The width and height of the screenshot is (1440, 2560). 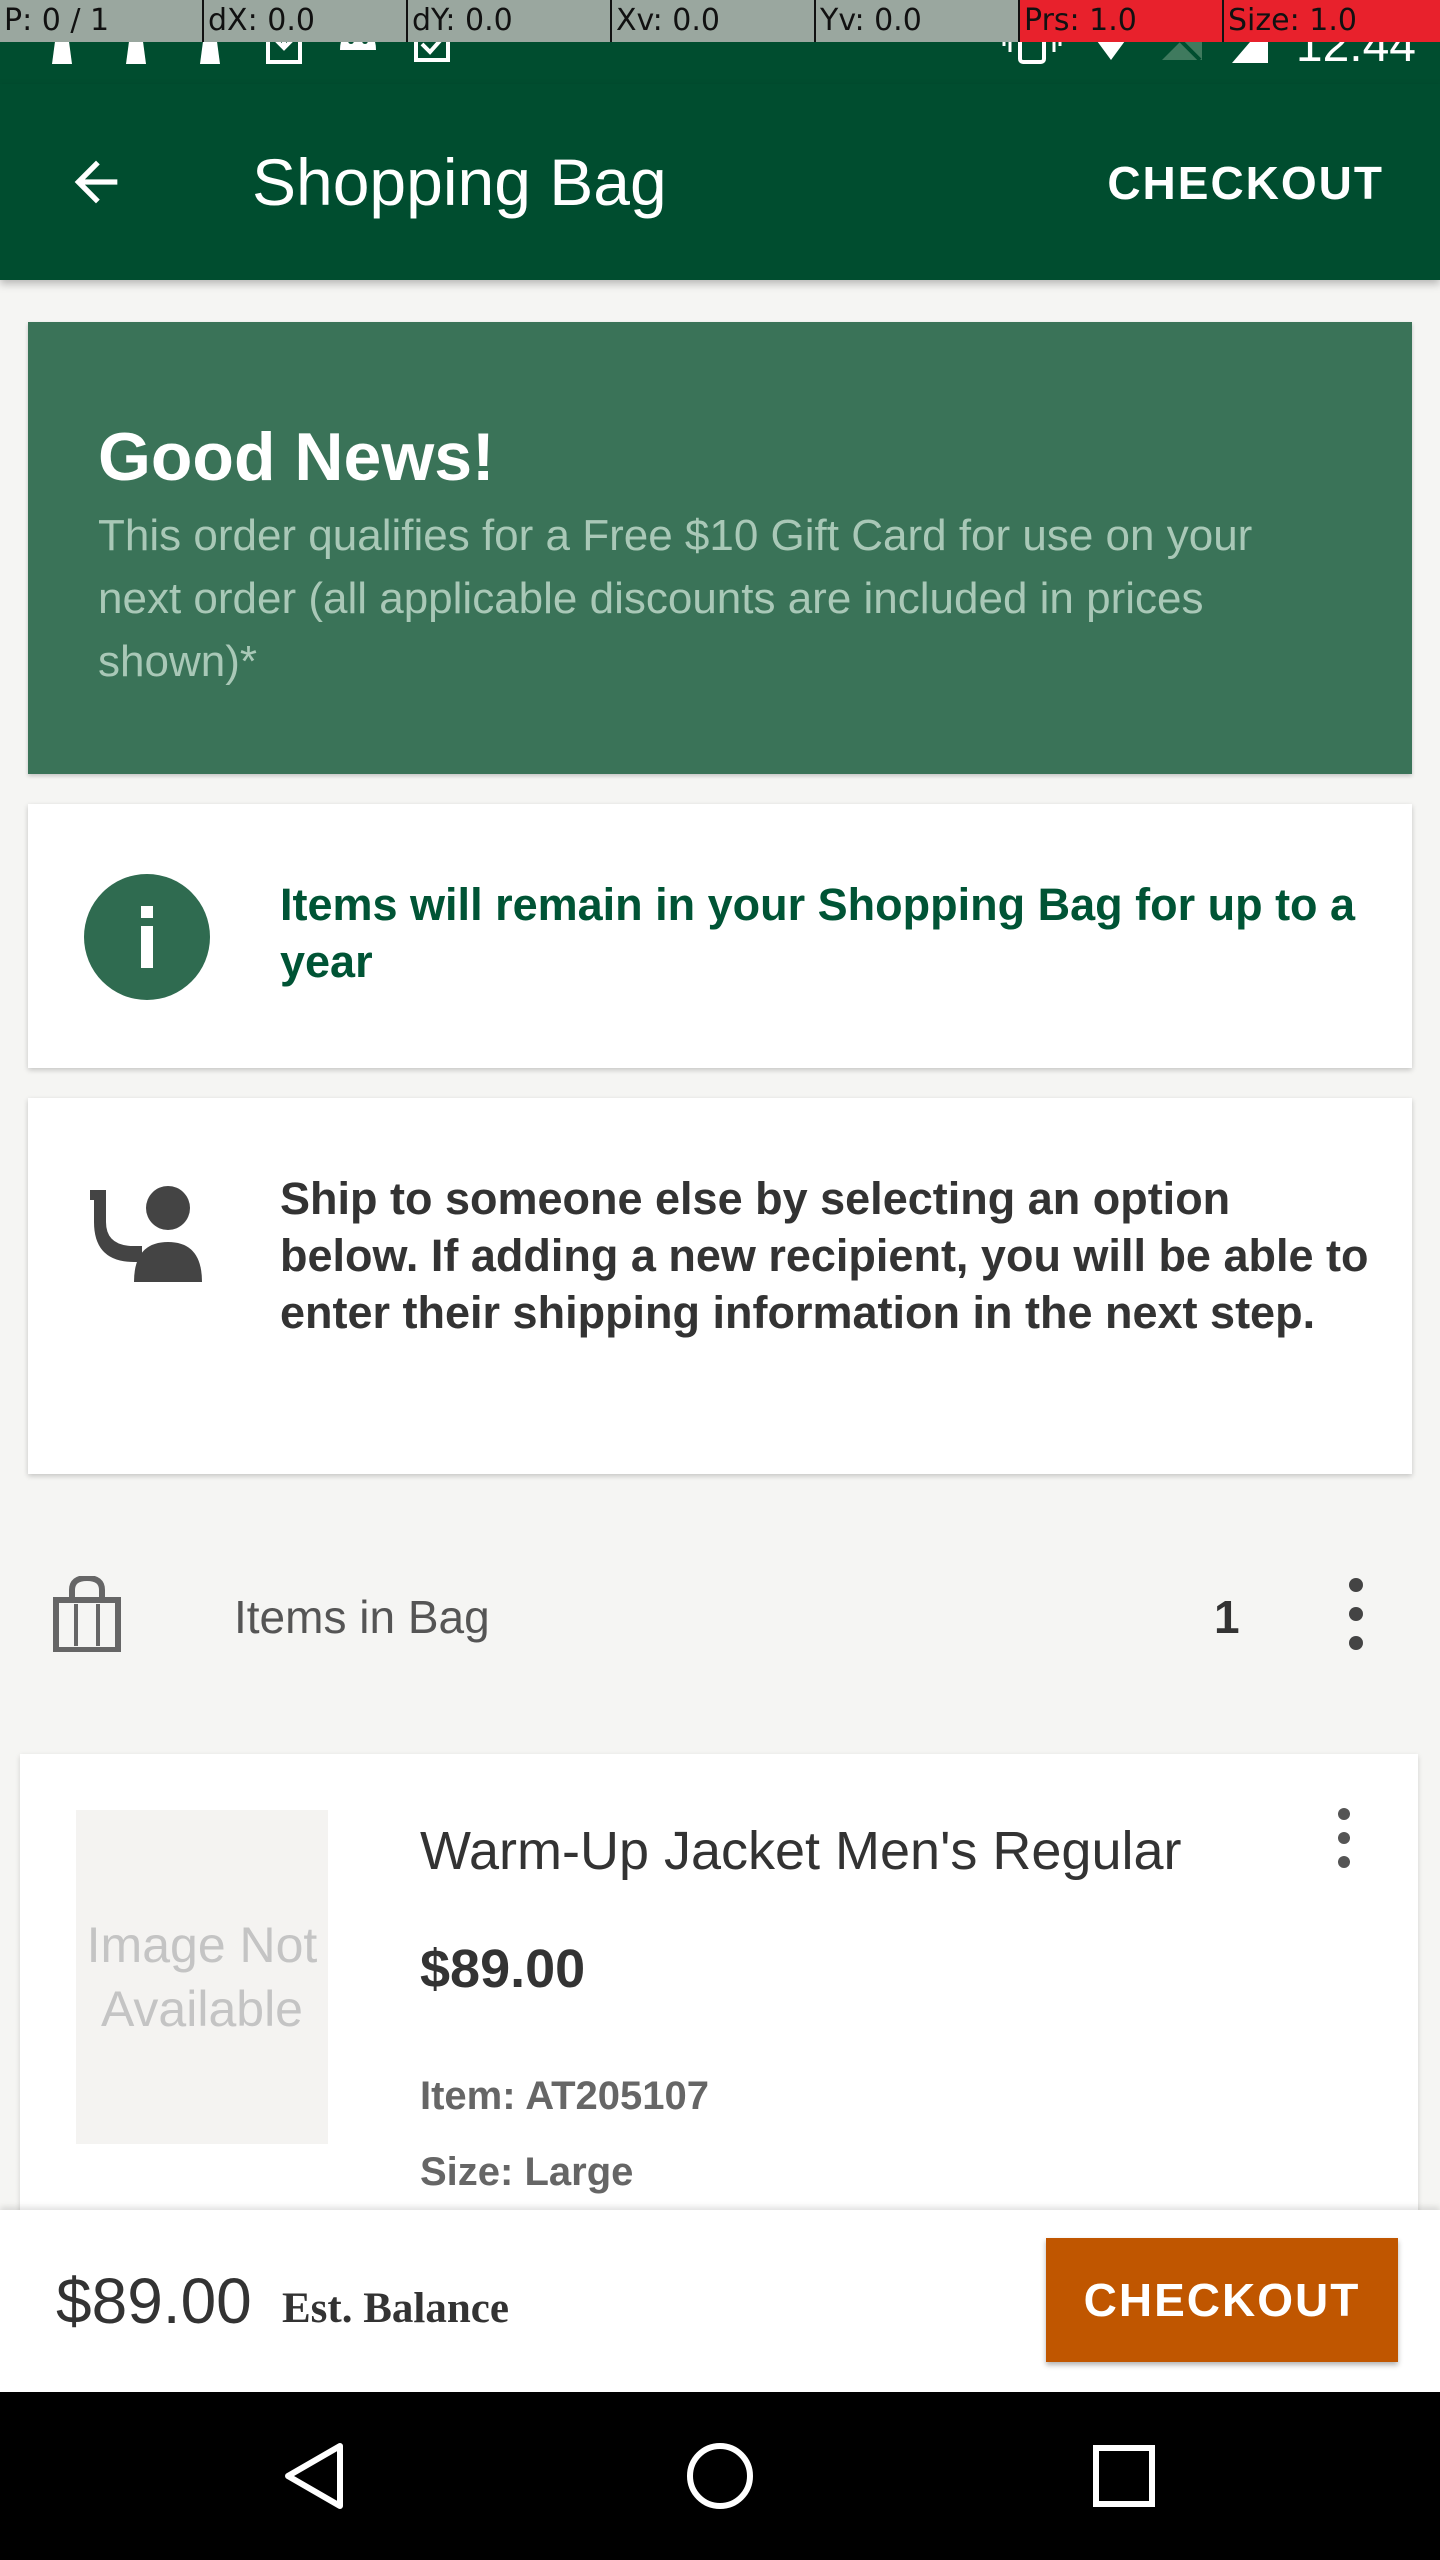 What do you see at coordinates (459, 182) in the screenshot?
I see `page-title: Shopping Bag` at bounding box center [459, 182].